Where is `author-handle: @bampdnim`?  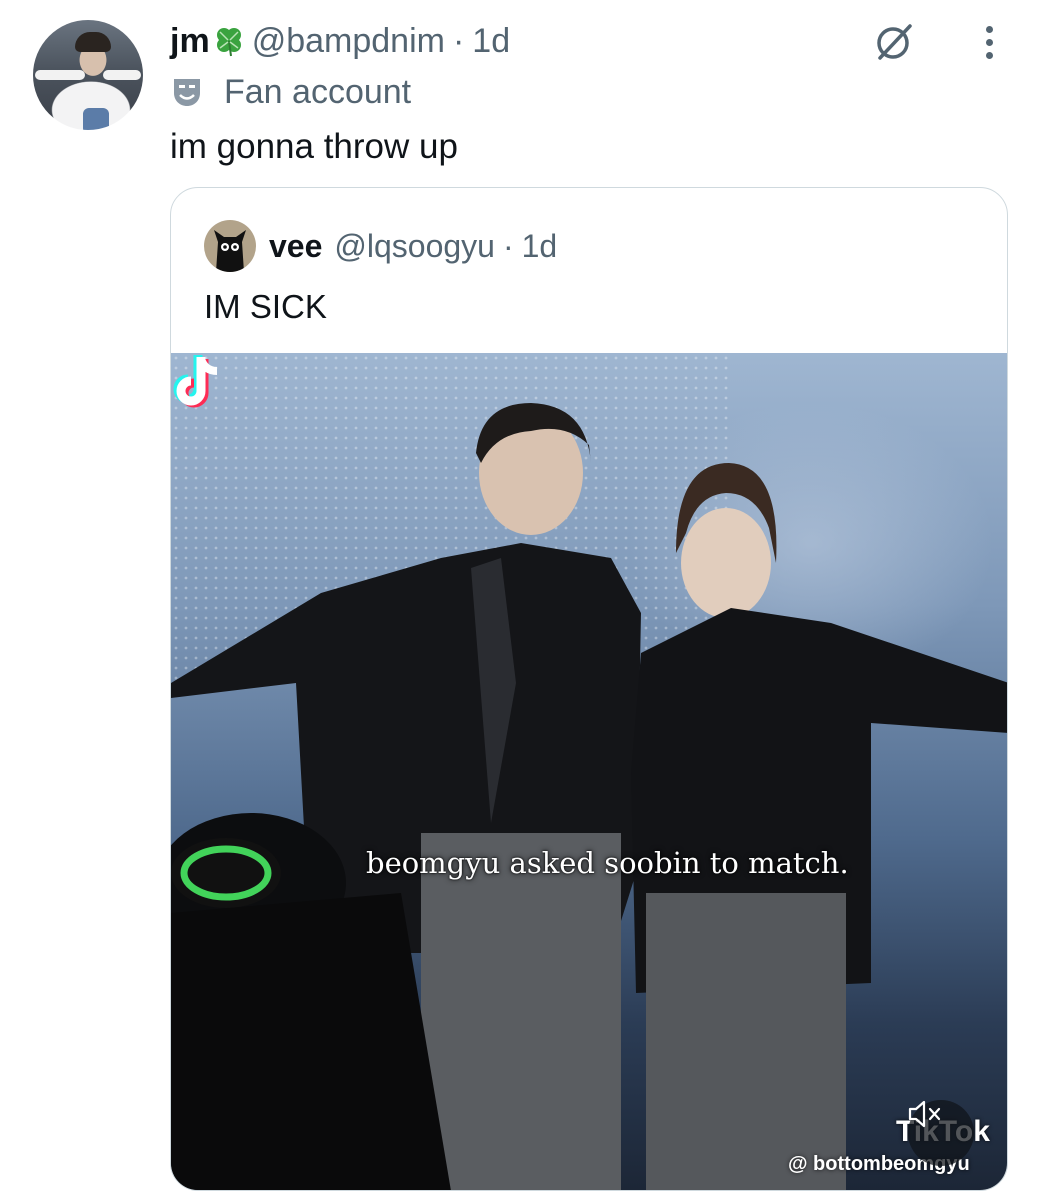 author-handle: @bampdnim is located at coordinates (348, 41).